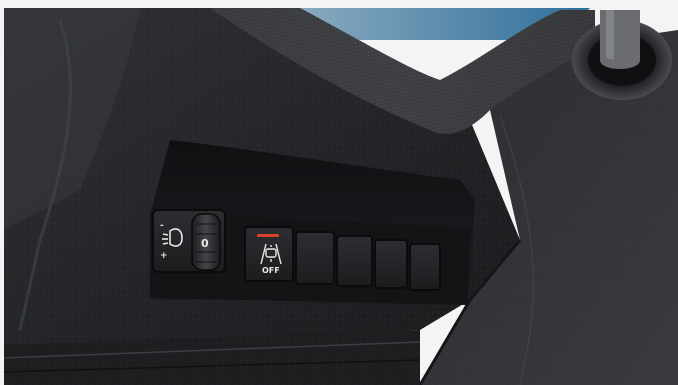 Image resolution: width=678 pixels, height=385 pixels. Describe the element at coordinates (268, 235) in the screenshot. I see `indicator-led` at that location.